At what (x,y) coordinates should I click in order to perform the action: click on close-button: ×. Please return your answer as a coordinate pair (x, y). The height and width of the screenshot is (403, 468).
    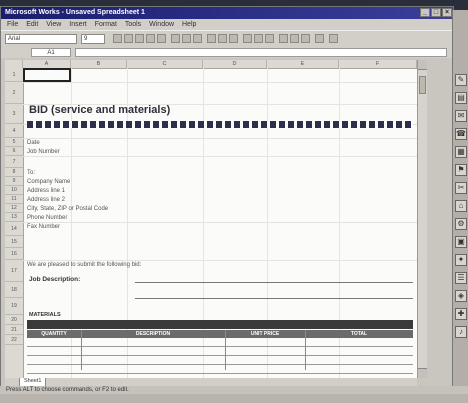
    Looking at the image, I should click on (447, 12).